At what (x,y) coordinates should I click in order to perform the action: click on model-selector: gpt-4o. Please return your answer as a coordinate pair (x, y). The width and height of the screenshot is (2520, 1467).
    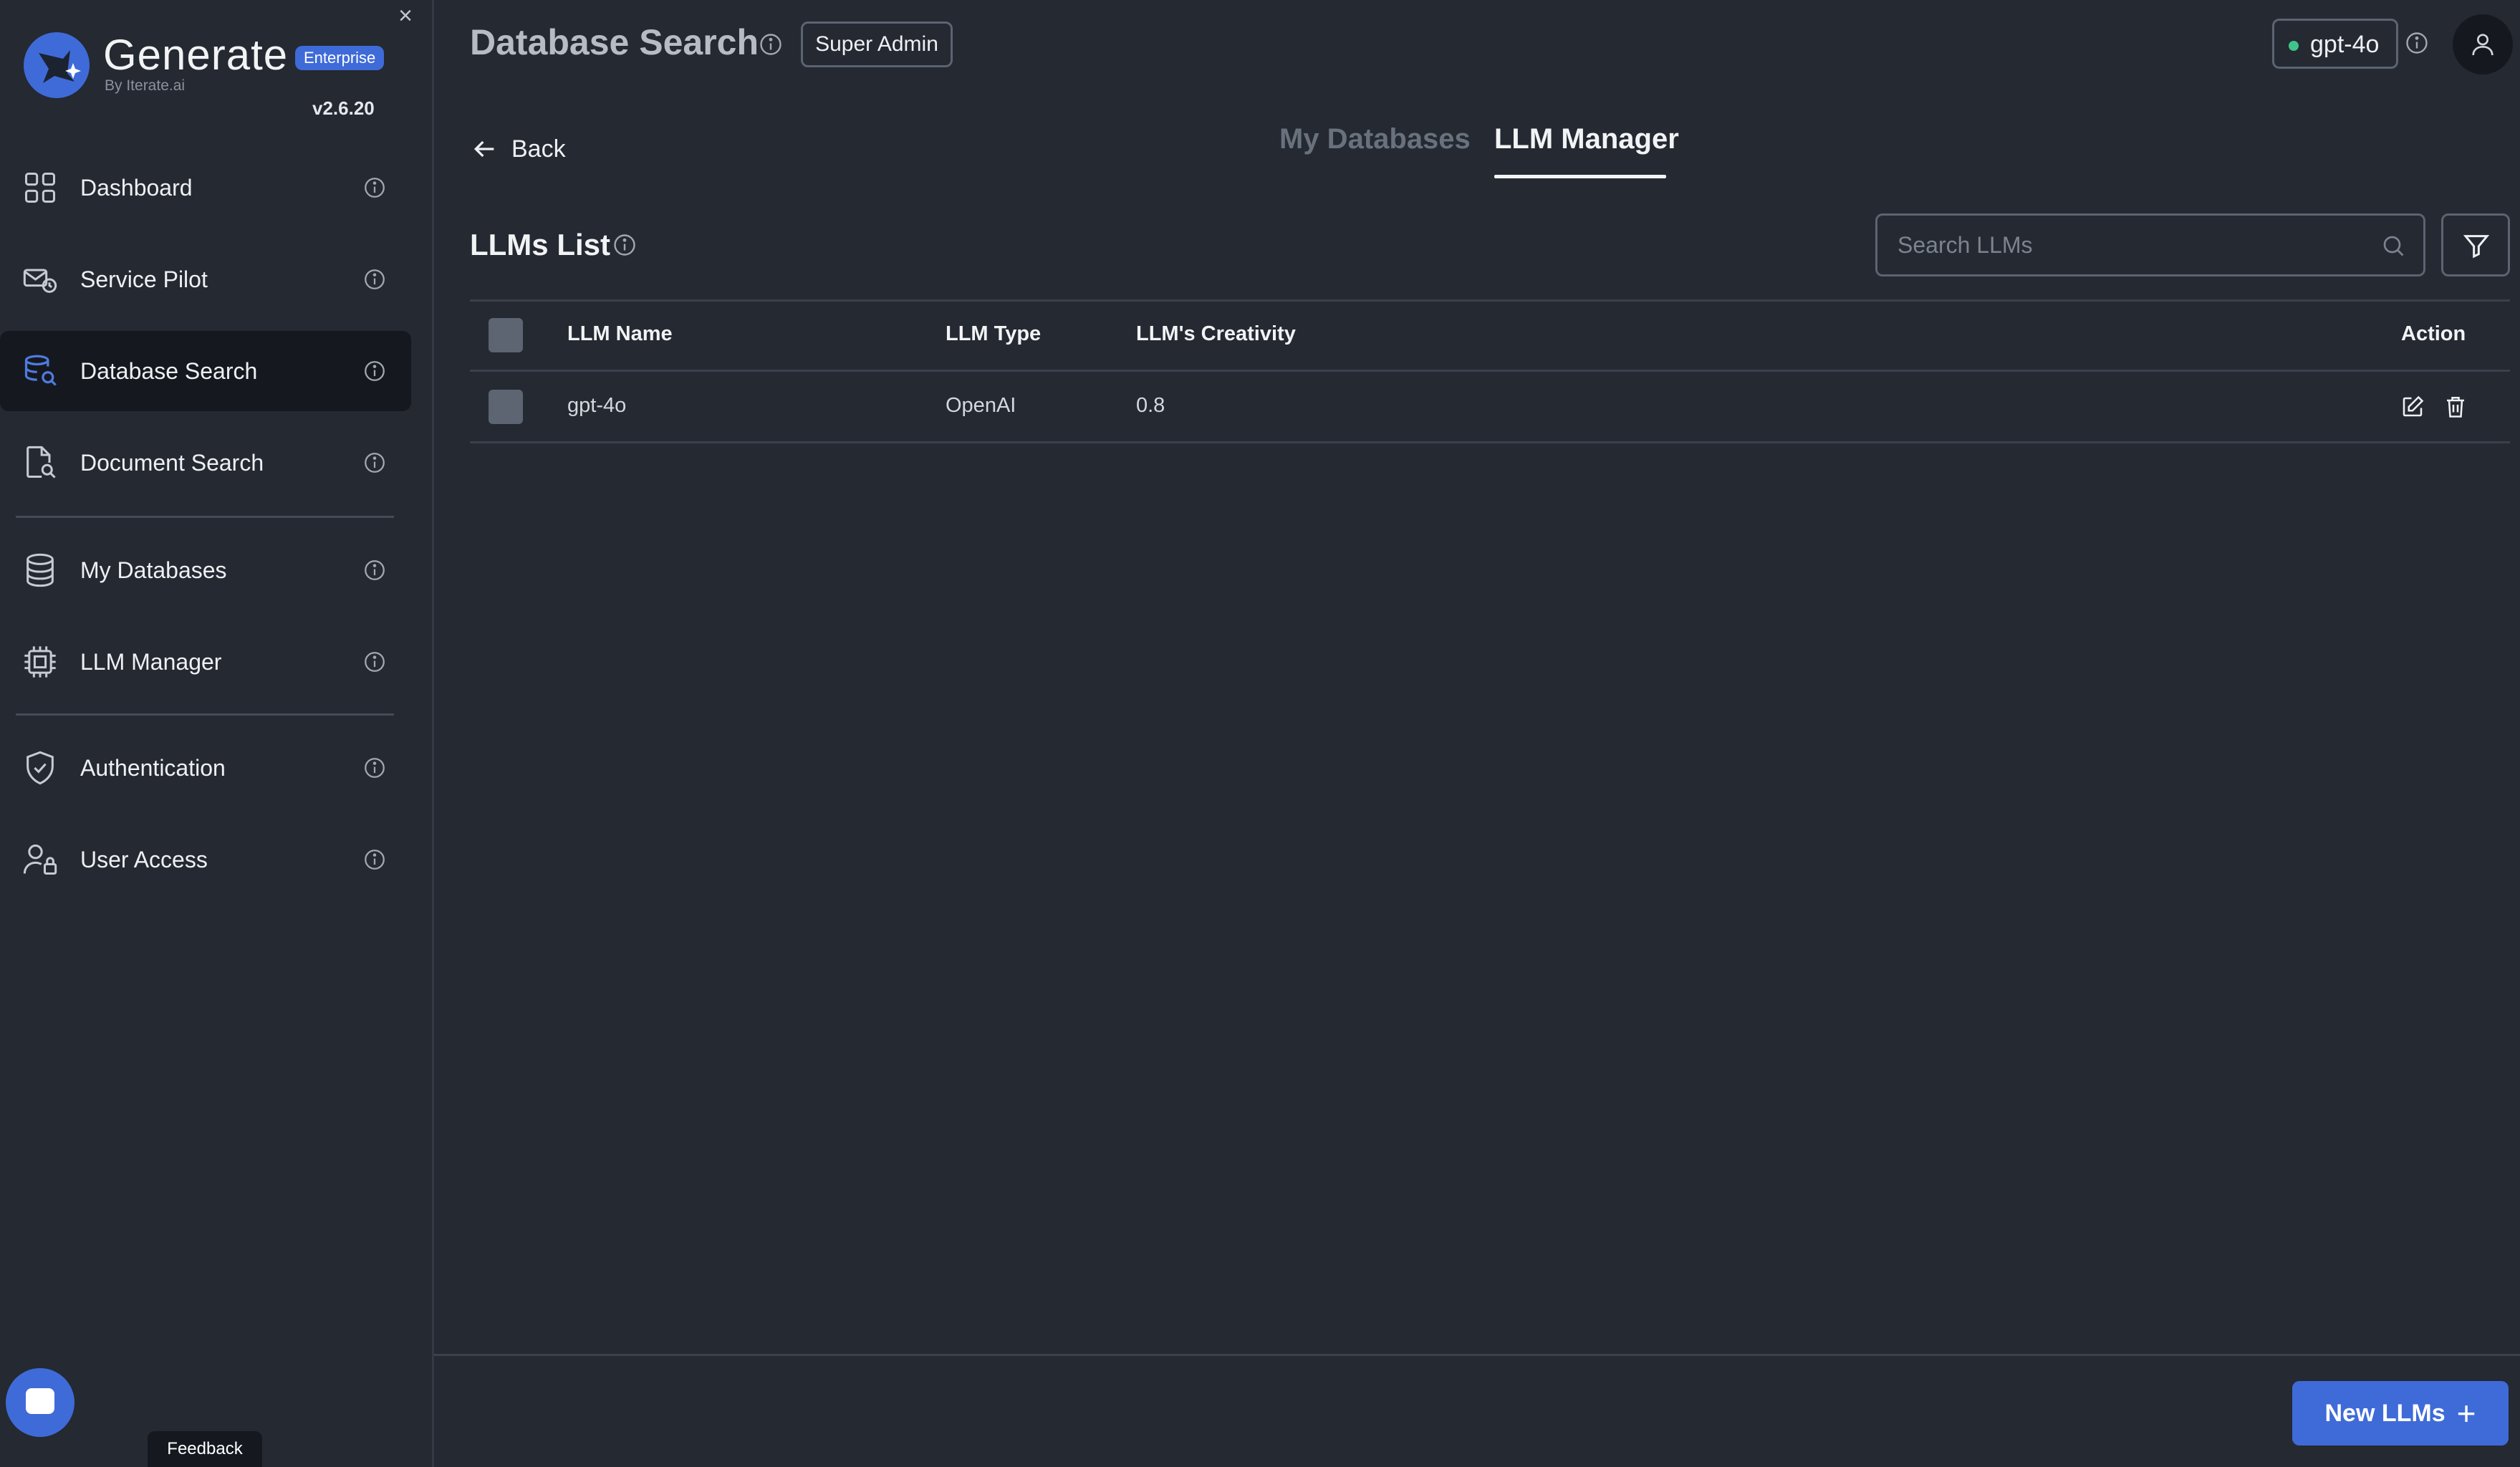
    Looking at the image, I should click on (2335, 44).